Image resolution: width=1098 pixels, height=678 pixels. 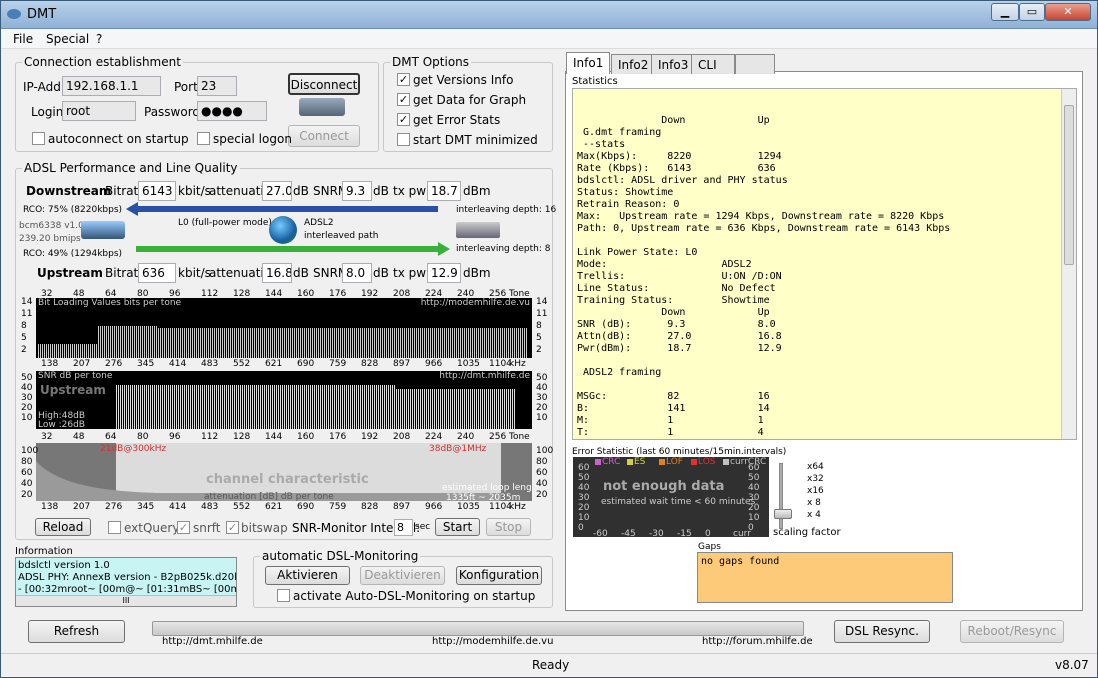 What do you see at coordinates (483, 497) in the screenshot?
I see `loop-length-value: 1335ft ~ 2035m` at bounding box center [483, 497].